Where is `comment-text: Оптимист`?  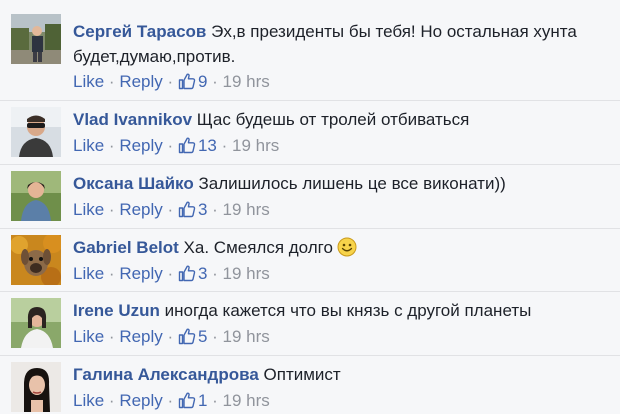 comment-text: Оптимист is located at coordinates (302, 374).